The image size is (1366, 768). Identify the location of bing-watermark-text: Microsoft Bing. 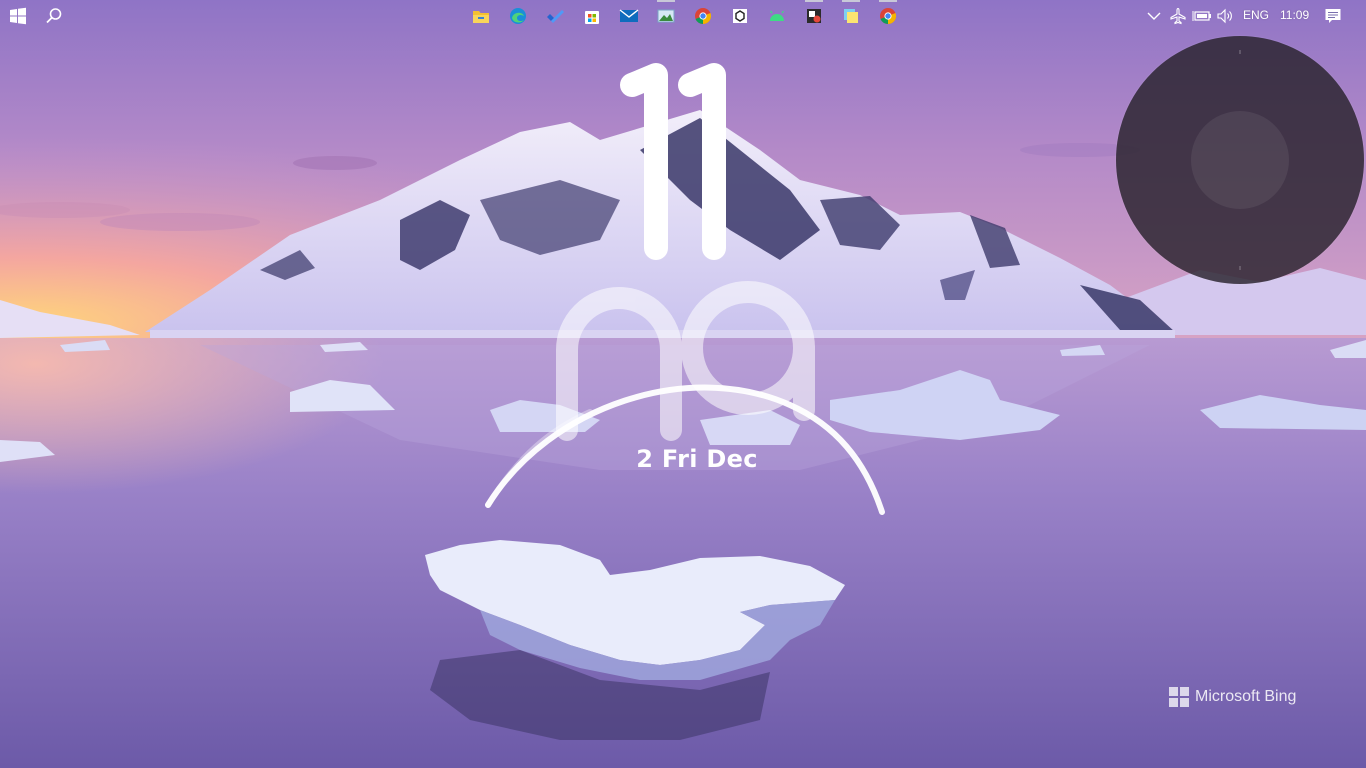
(1246, 696).